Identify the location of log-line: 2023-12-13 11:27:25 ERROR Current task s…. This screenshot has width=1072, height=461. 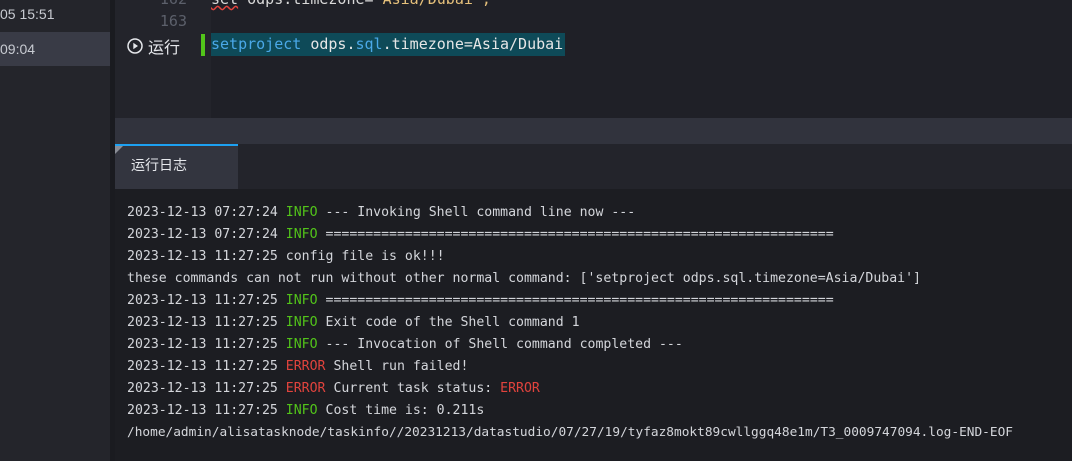
(597, 389).